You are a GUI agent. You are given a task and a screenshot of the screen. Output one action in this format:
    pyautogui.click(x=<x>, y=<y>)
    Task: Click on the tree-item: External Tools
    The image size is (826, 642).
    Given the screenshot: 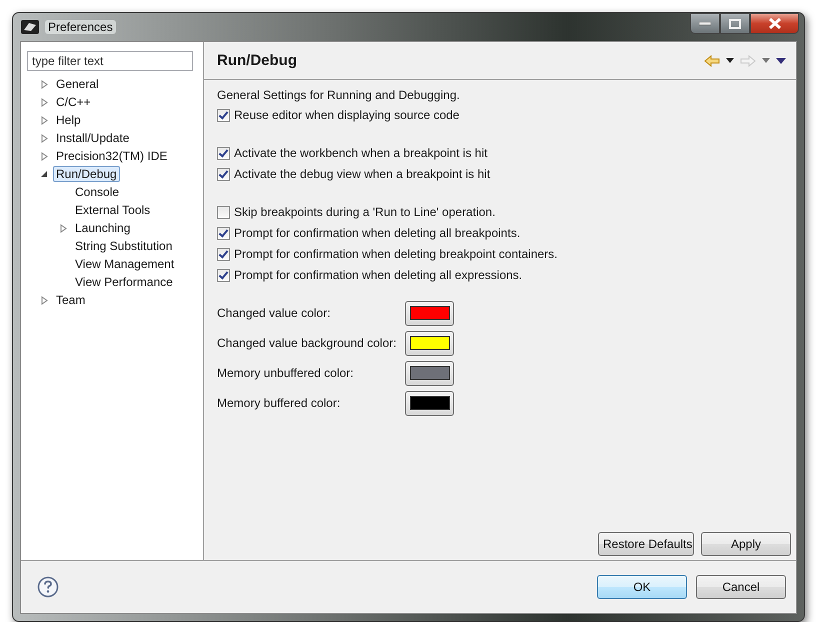 What is the action you would take?
    pyautogui.click(x=113, y=210)
    